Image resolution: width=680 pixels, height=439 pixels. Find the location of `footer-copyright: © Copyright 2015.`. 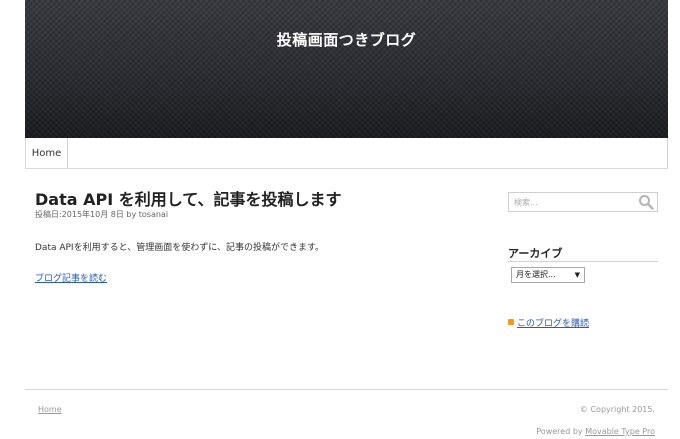

footer-copyright: © Copyright 2015. is located at coordinates (617, 409).